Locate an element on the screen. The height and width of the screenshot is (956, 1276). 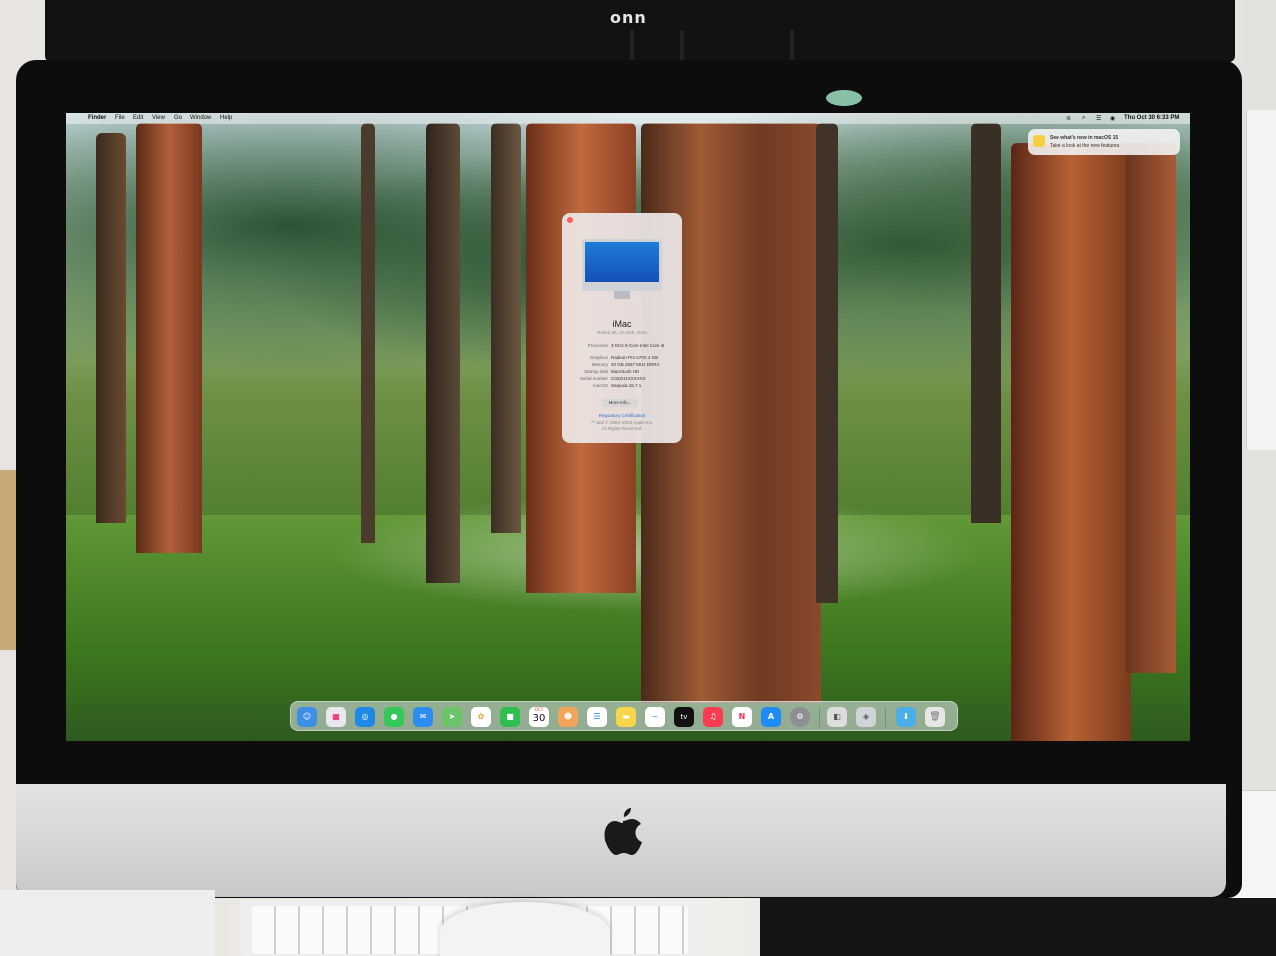
reminders-icon: ☰ is located at coordinates (597, 717).